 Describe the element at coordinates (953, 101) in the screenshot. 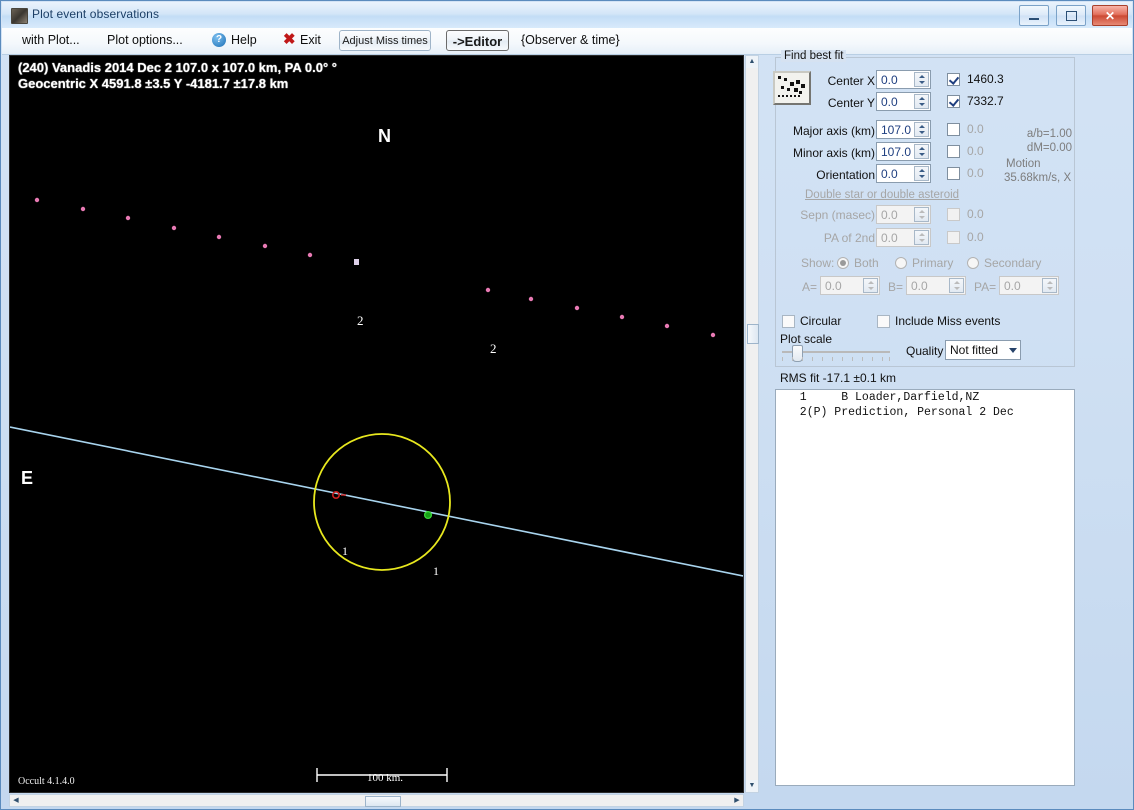

I see `center-y-checkbox` at that location.